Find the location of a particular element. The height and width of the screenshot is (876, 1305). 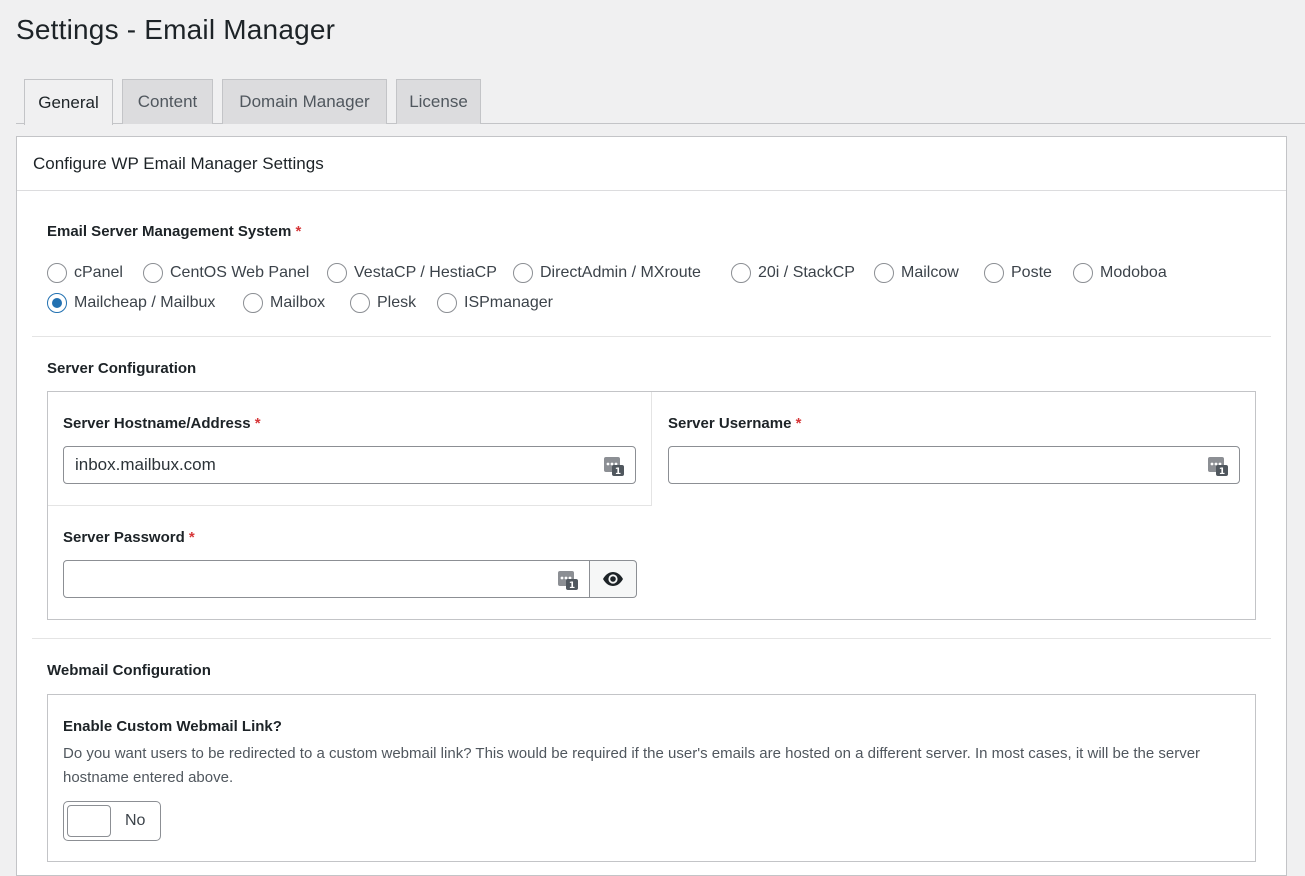

radio-modoboa: Modoboa is located at coordinates (1120, 273).